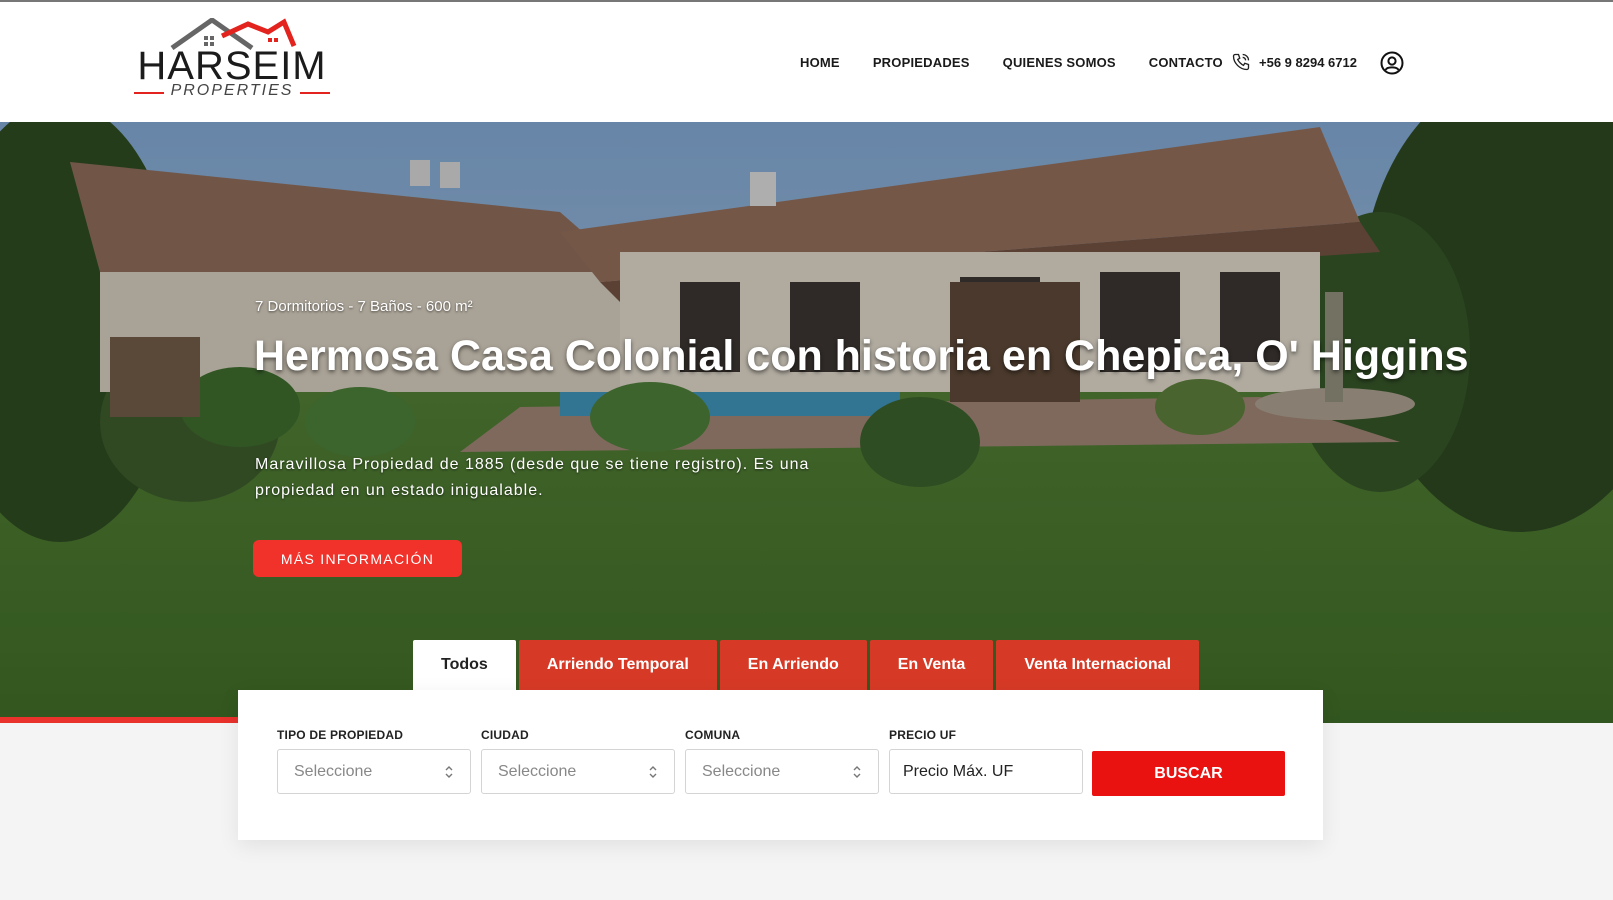 The image size is (1613, 900). I want to click on tab-en-arriendo: En Arriendo, so click(793, 665).